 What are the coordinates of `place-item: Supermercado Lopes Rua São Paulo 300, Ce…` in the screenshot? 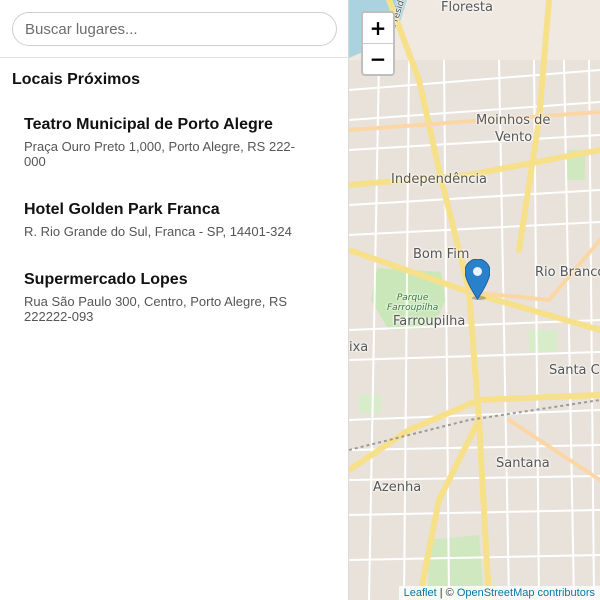 It's located at (174, 297).